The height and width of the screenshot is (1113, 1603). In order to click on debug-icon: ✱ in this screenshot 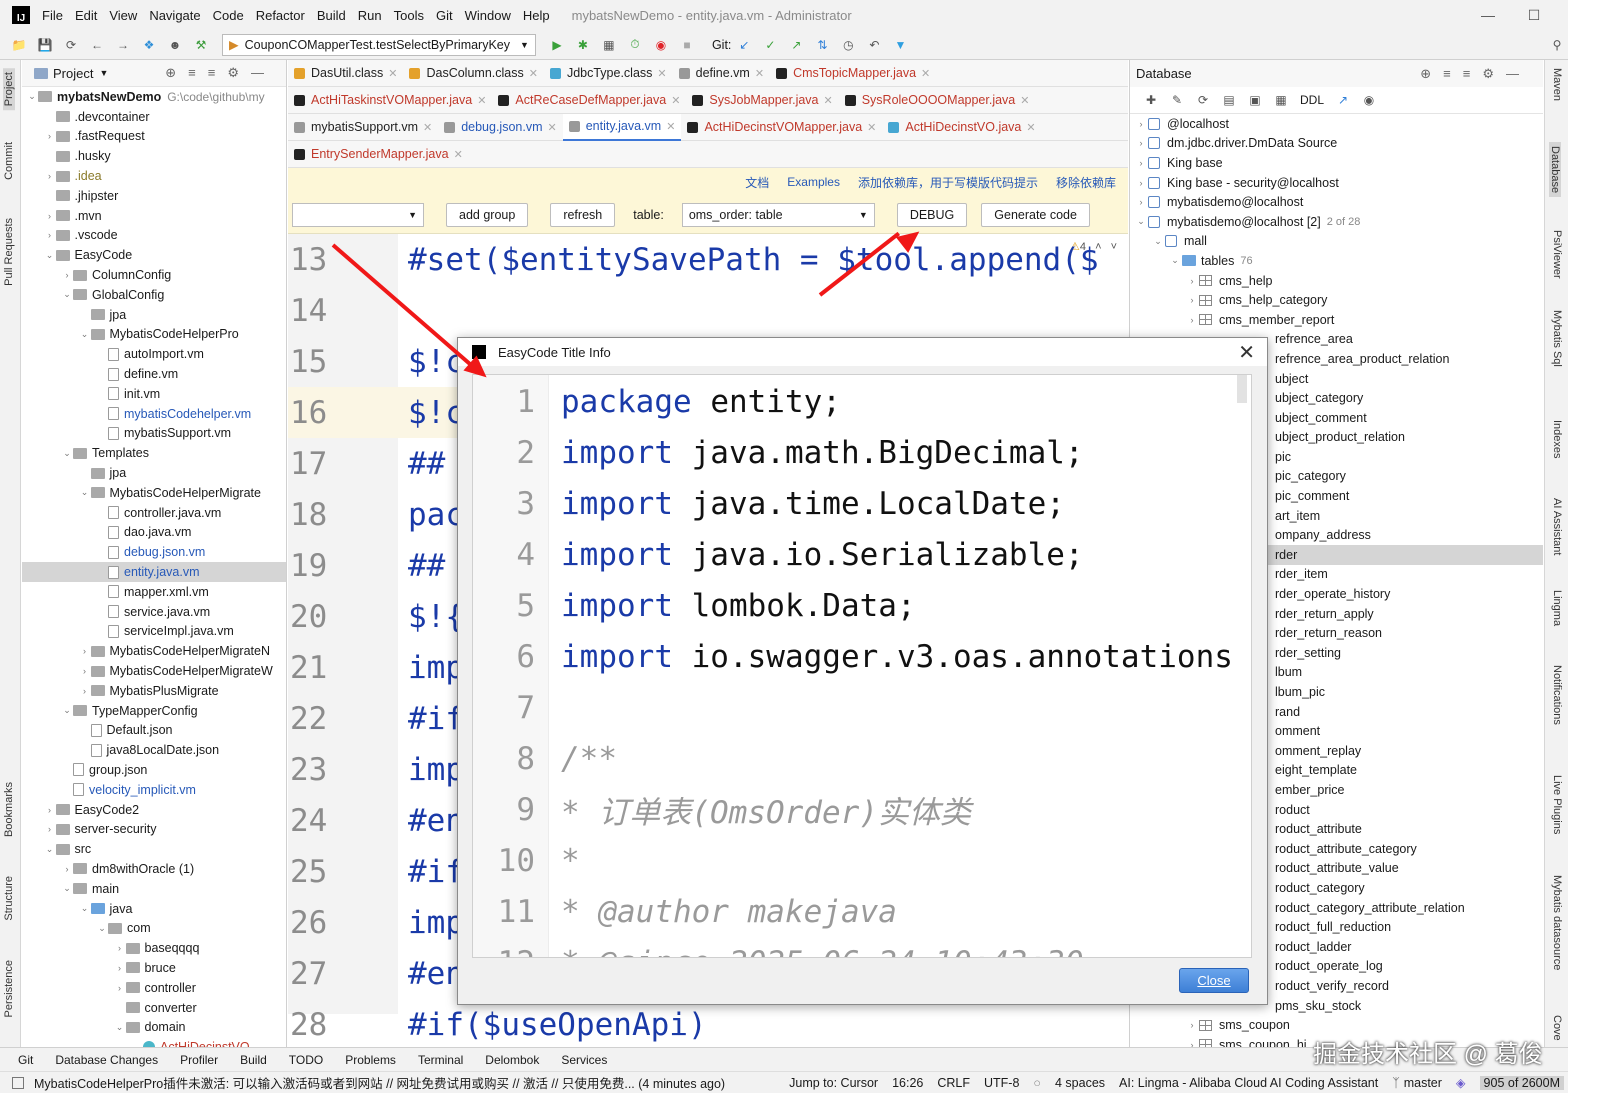, I will do `click(583, 45)`.